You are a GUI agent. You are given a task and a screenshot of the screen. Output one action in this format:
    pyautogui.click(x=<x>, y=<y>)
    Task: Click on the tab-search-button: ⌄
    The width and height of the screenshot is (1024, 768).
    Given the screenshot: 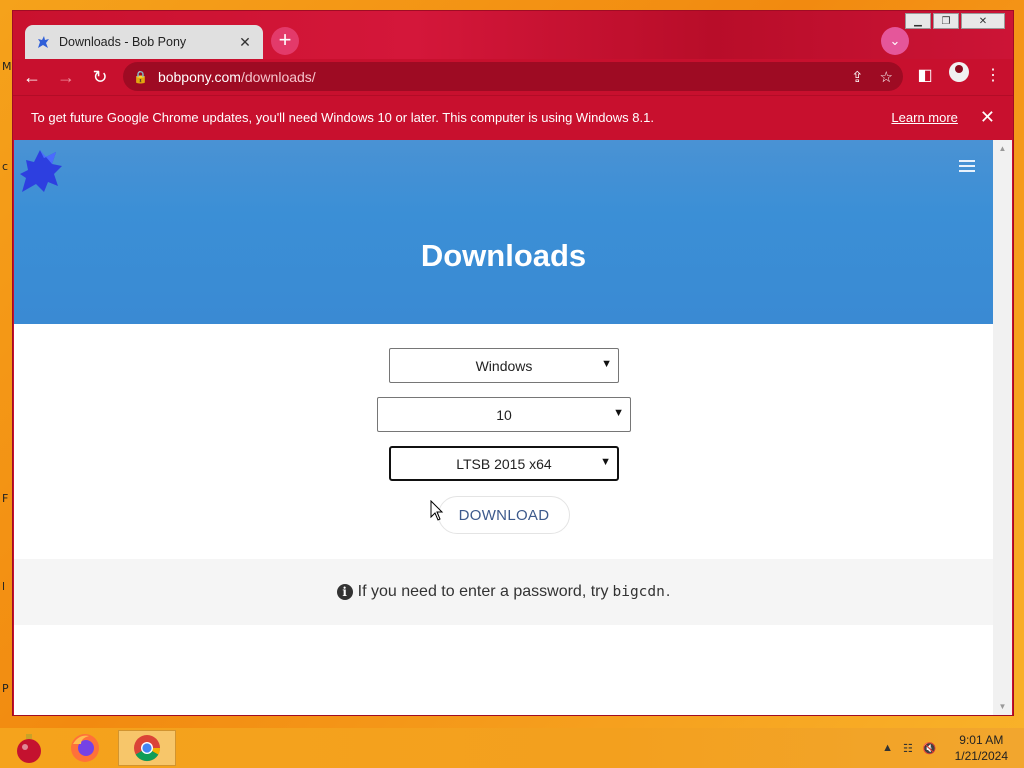 What is the action you would take?
    pyautogui.click(x=895, y=41)
    